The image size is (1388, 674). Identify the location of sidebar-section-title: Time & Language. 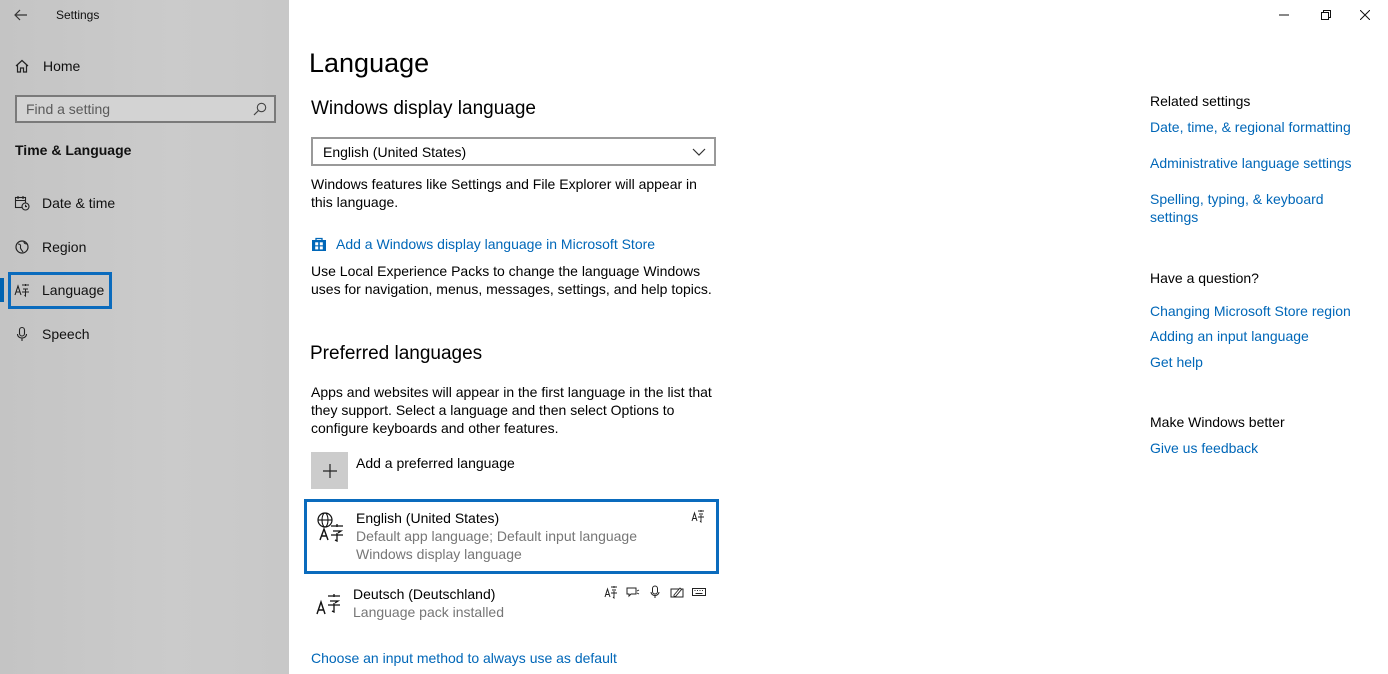
(73, 150).